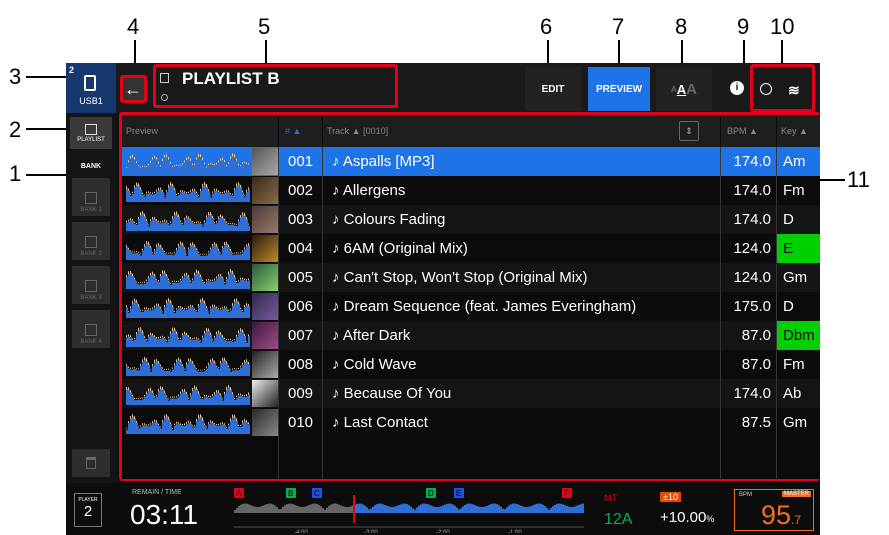 This screenshot has height=535, width=889. I want to click on player-indicator: PLAYER 2, so click(88, 510).